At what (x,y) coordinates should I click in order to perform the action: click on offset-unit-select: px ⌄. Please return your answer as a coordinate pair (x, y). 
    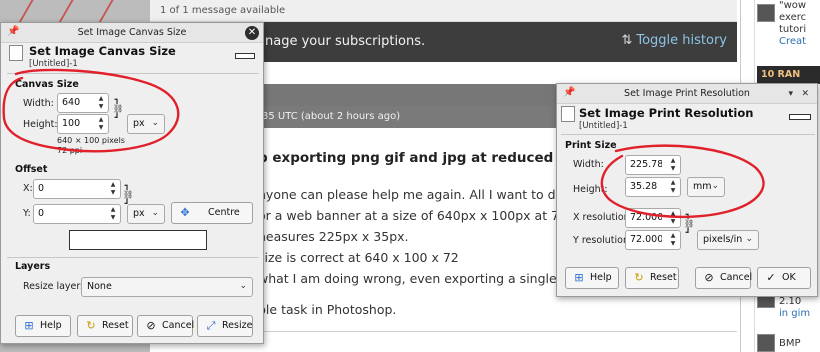
    Looking at the image, I should click on (146, 214).